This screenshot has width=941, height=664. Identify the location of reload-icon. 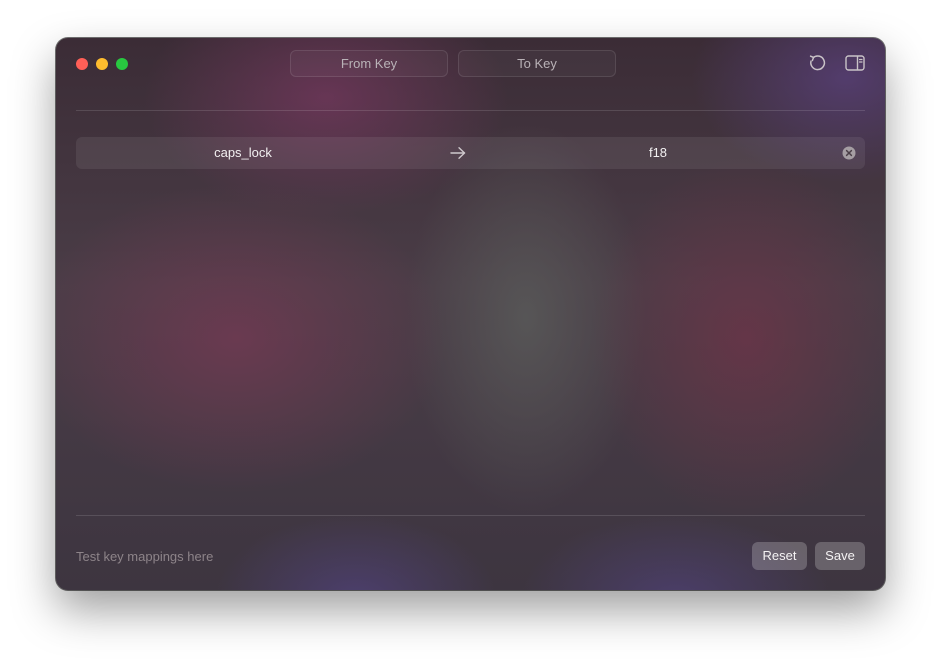
(817, 63).